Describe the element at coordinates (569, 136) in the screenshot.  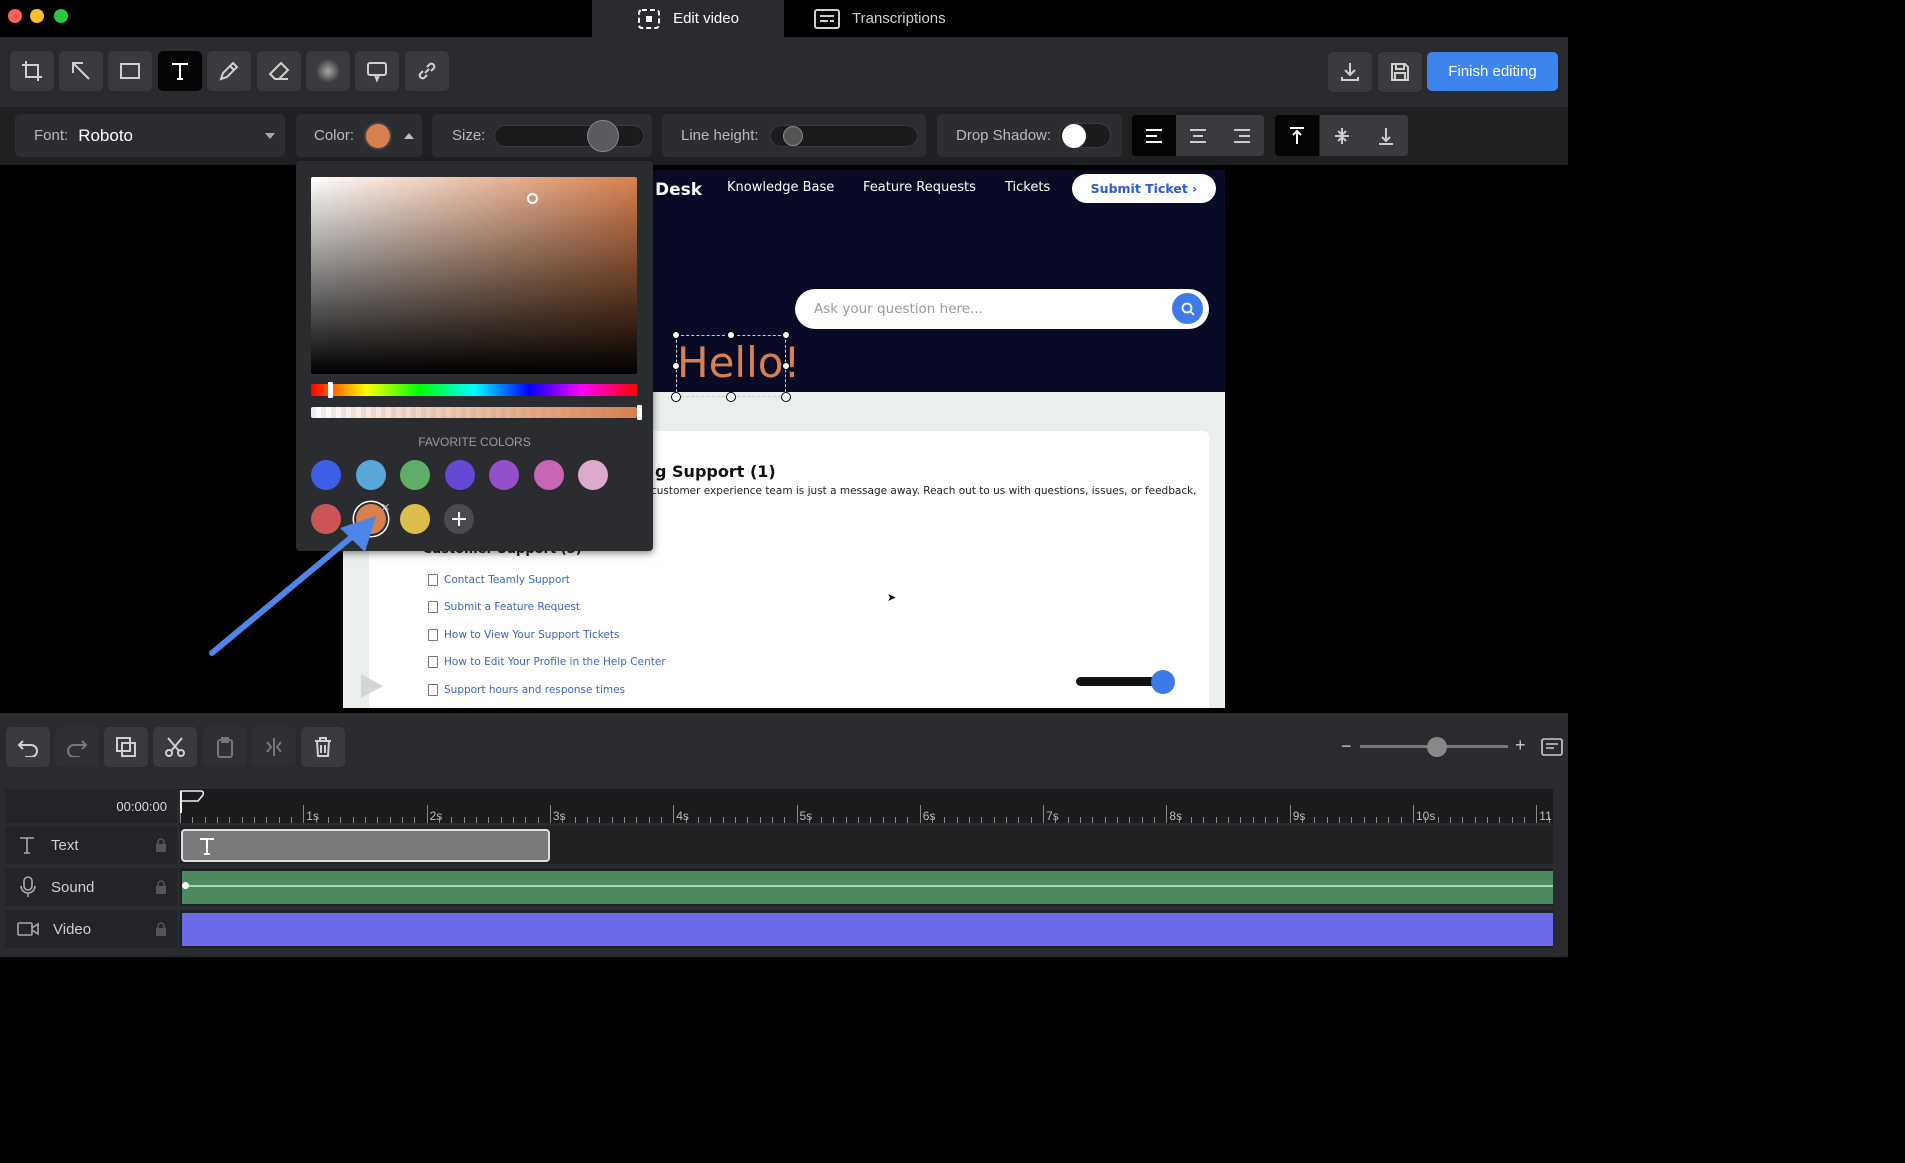
I see `size-slider-track` at that location.